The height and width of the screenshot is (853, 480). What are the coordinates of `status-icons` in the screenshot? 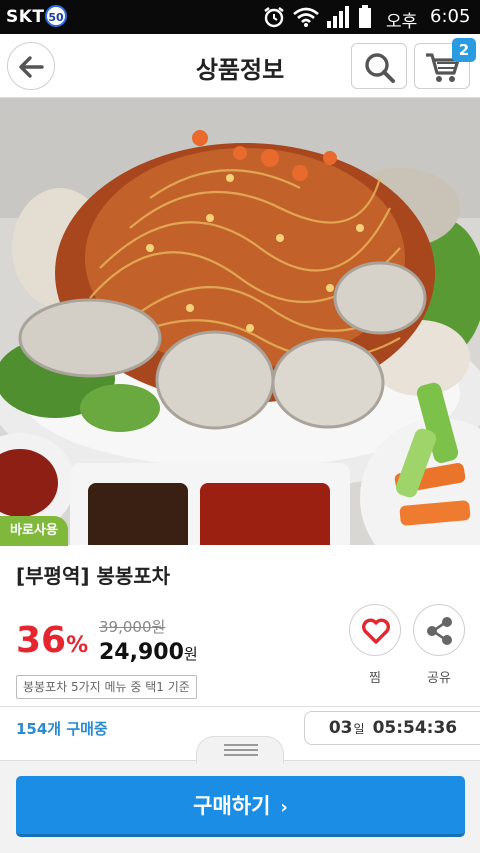 It's located at (317, 17).